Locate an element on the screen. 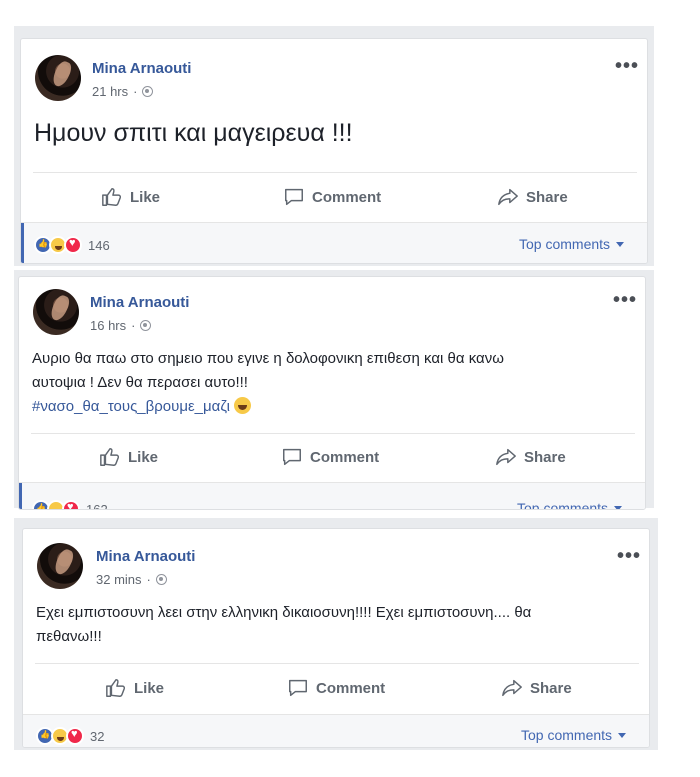 This screenshot has width=700, height=777. post-meta: 21 hrs · is located at coordinates (123, 91).